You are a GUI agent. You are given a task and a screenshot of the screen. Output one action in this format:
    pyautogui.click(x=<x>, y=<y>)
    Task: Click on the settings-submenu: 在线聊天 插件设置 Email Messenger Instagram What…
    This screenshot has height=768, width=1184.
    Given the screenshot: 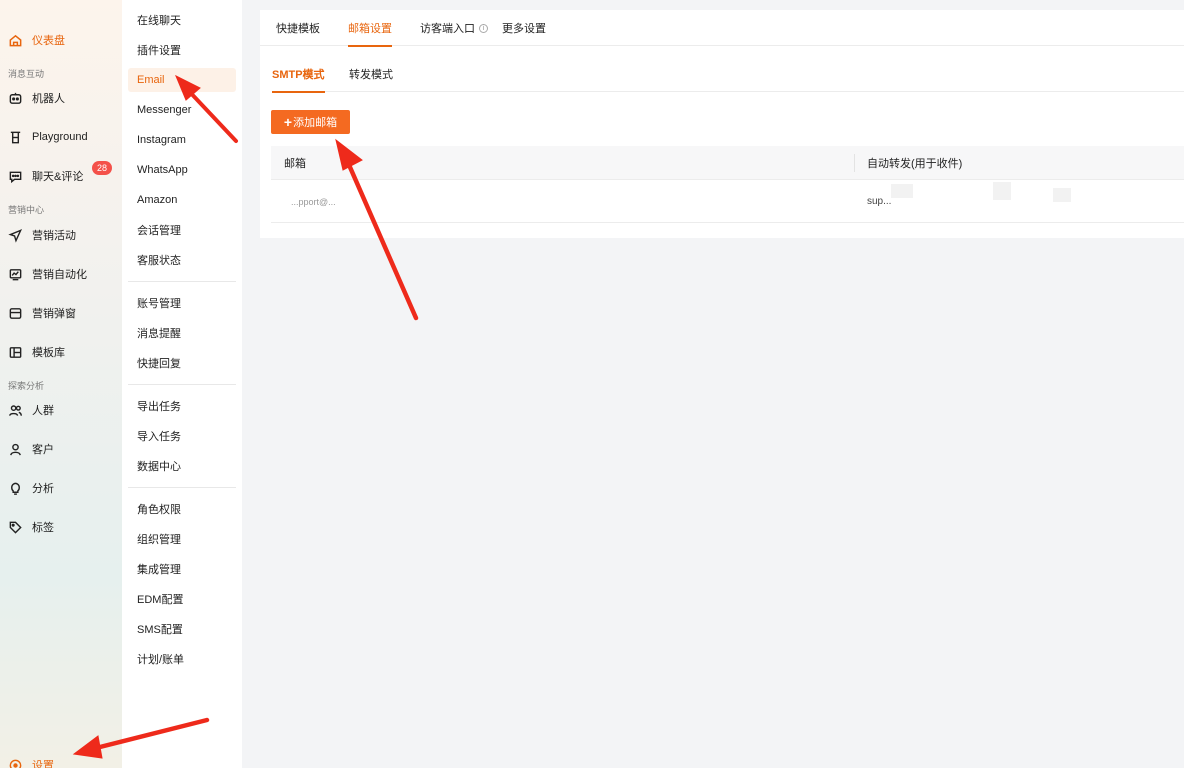 What is the action you would take?
    pyautogui.click(x=182, y=384)
    